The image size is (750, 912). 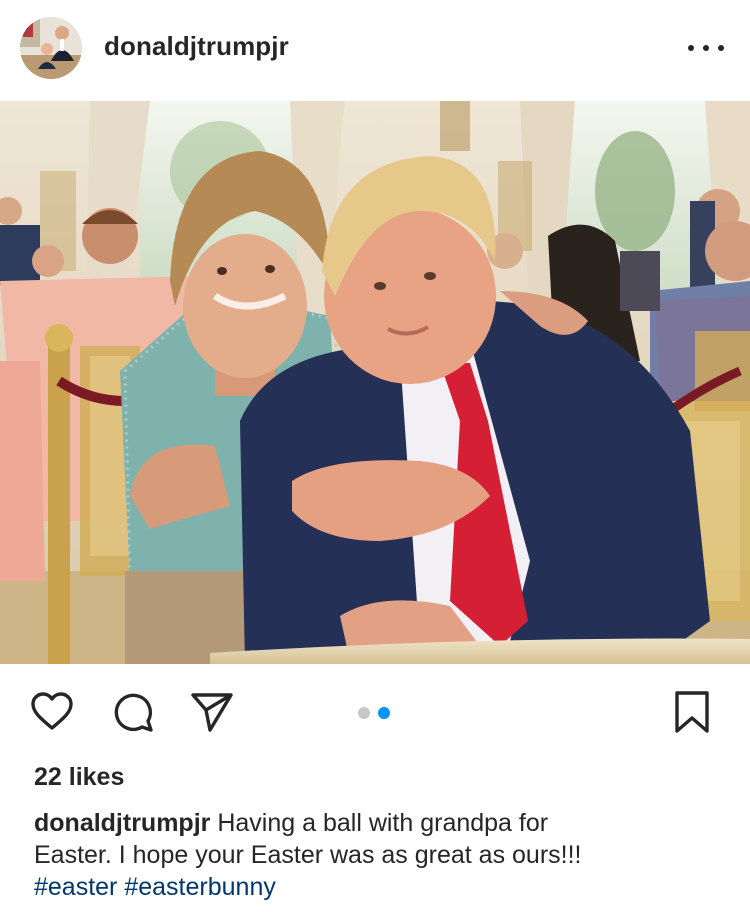 I want to click on carousel-dot-active, so click(x=384, y=713).